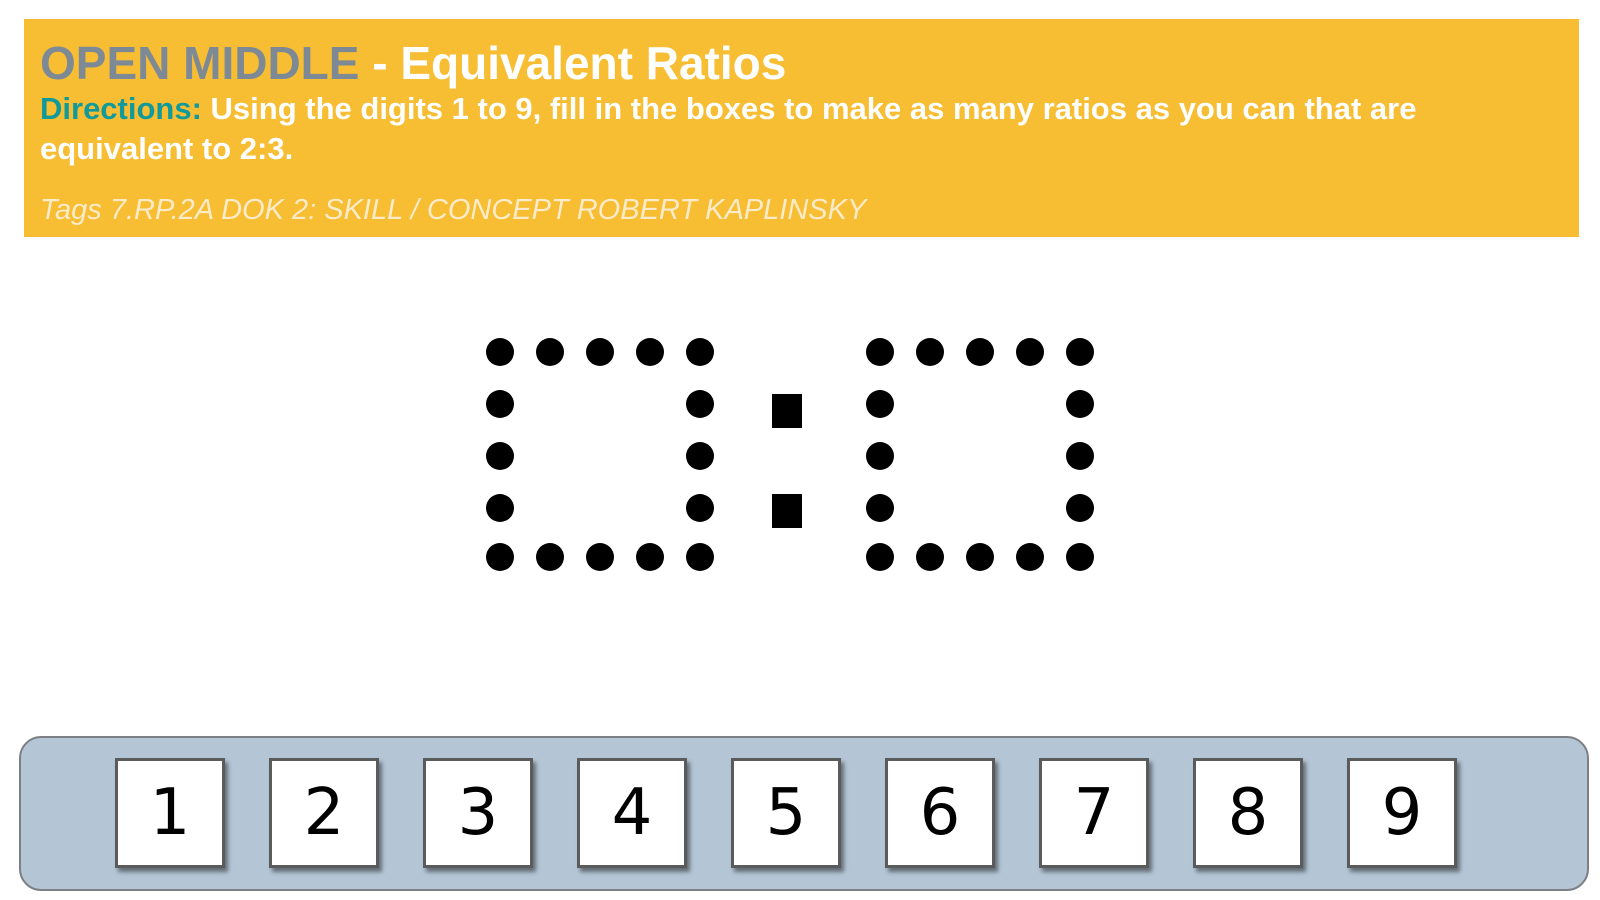 This screenshot has height=900, width=1600. What do you see at coordinates (786, 813) in the screenshot?
I see `digit-tile-5: 5` at bounding box center [786, 813].